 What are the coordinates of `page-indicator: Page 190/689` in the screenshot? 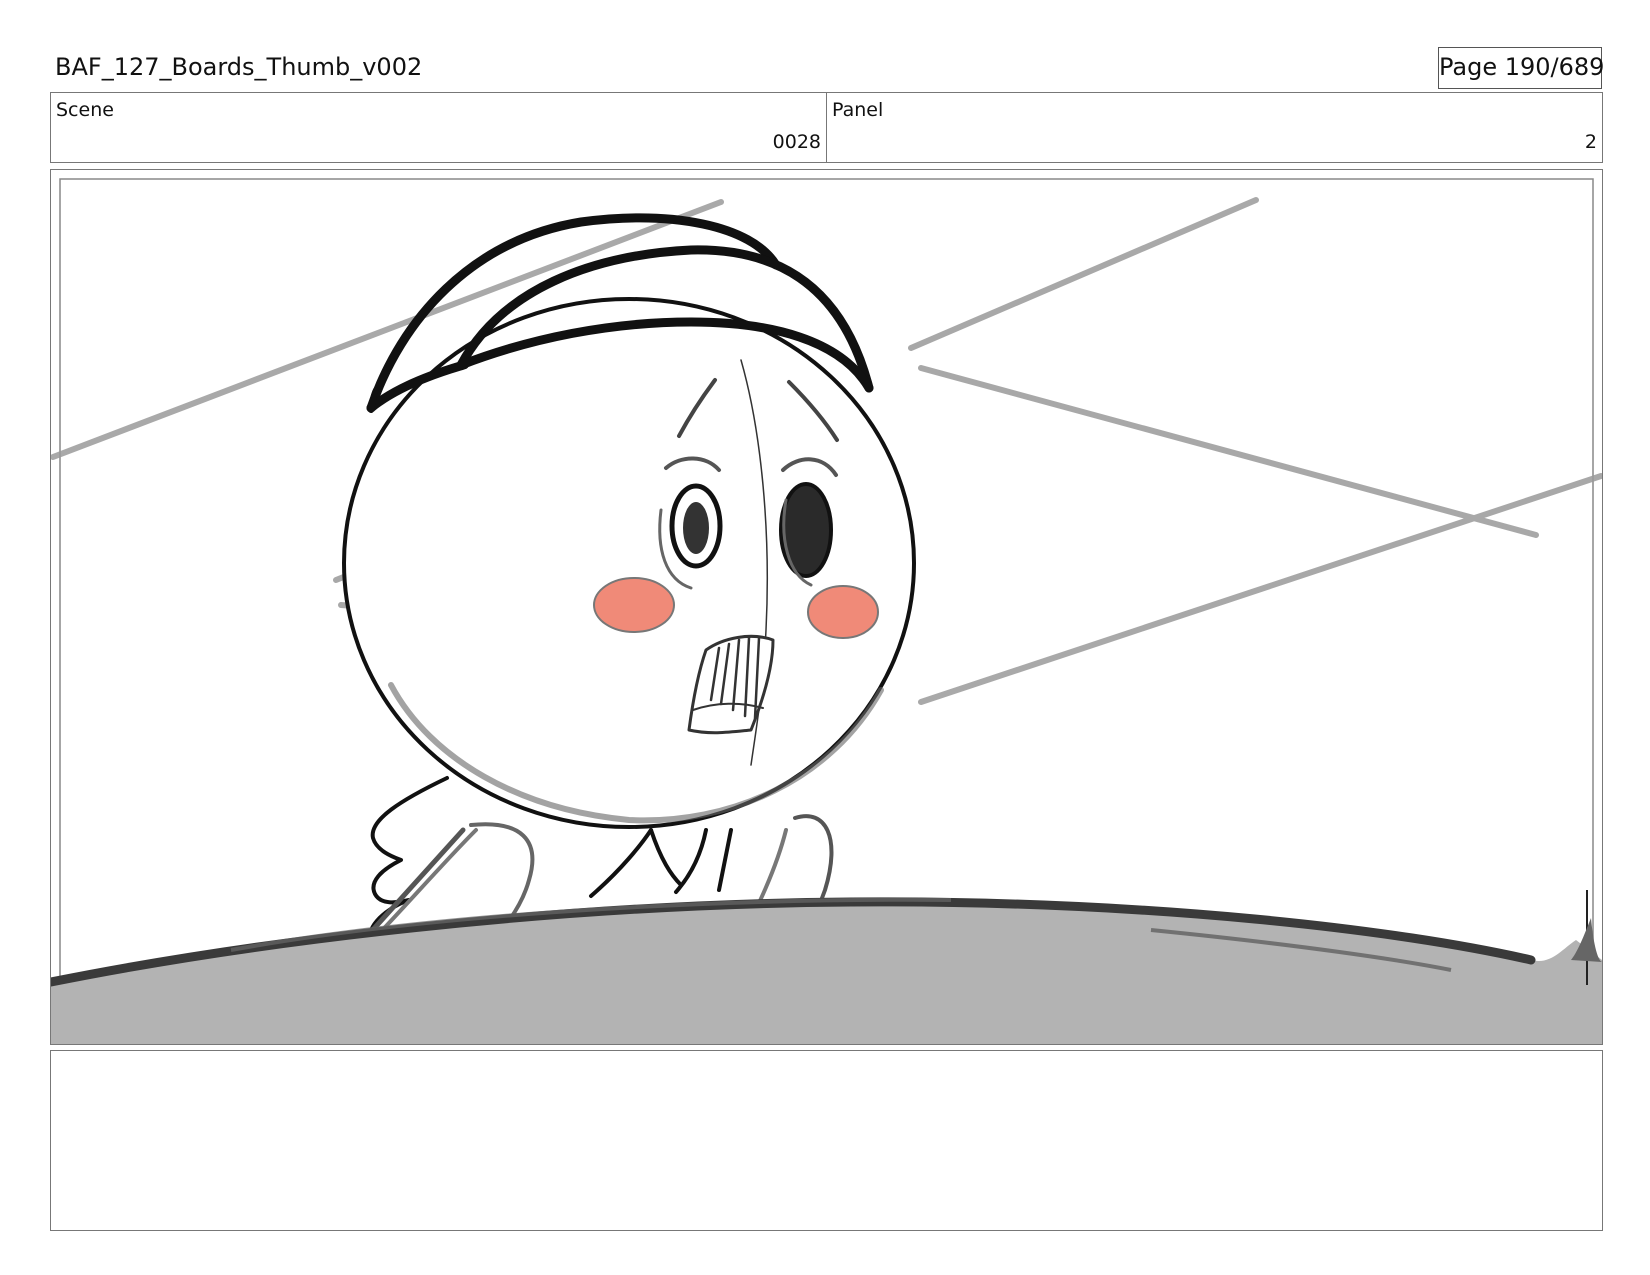 It's located at (1521, 68).